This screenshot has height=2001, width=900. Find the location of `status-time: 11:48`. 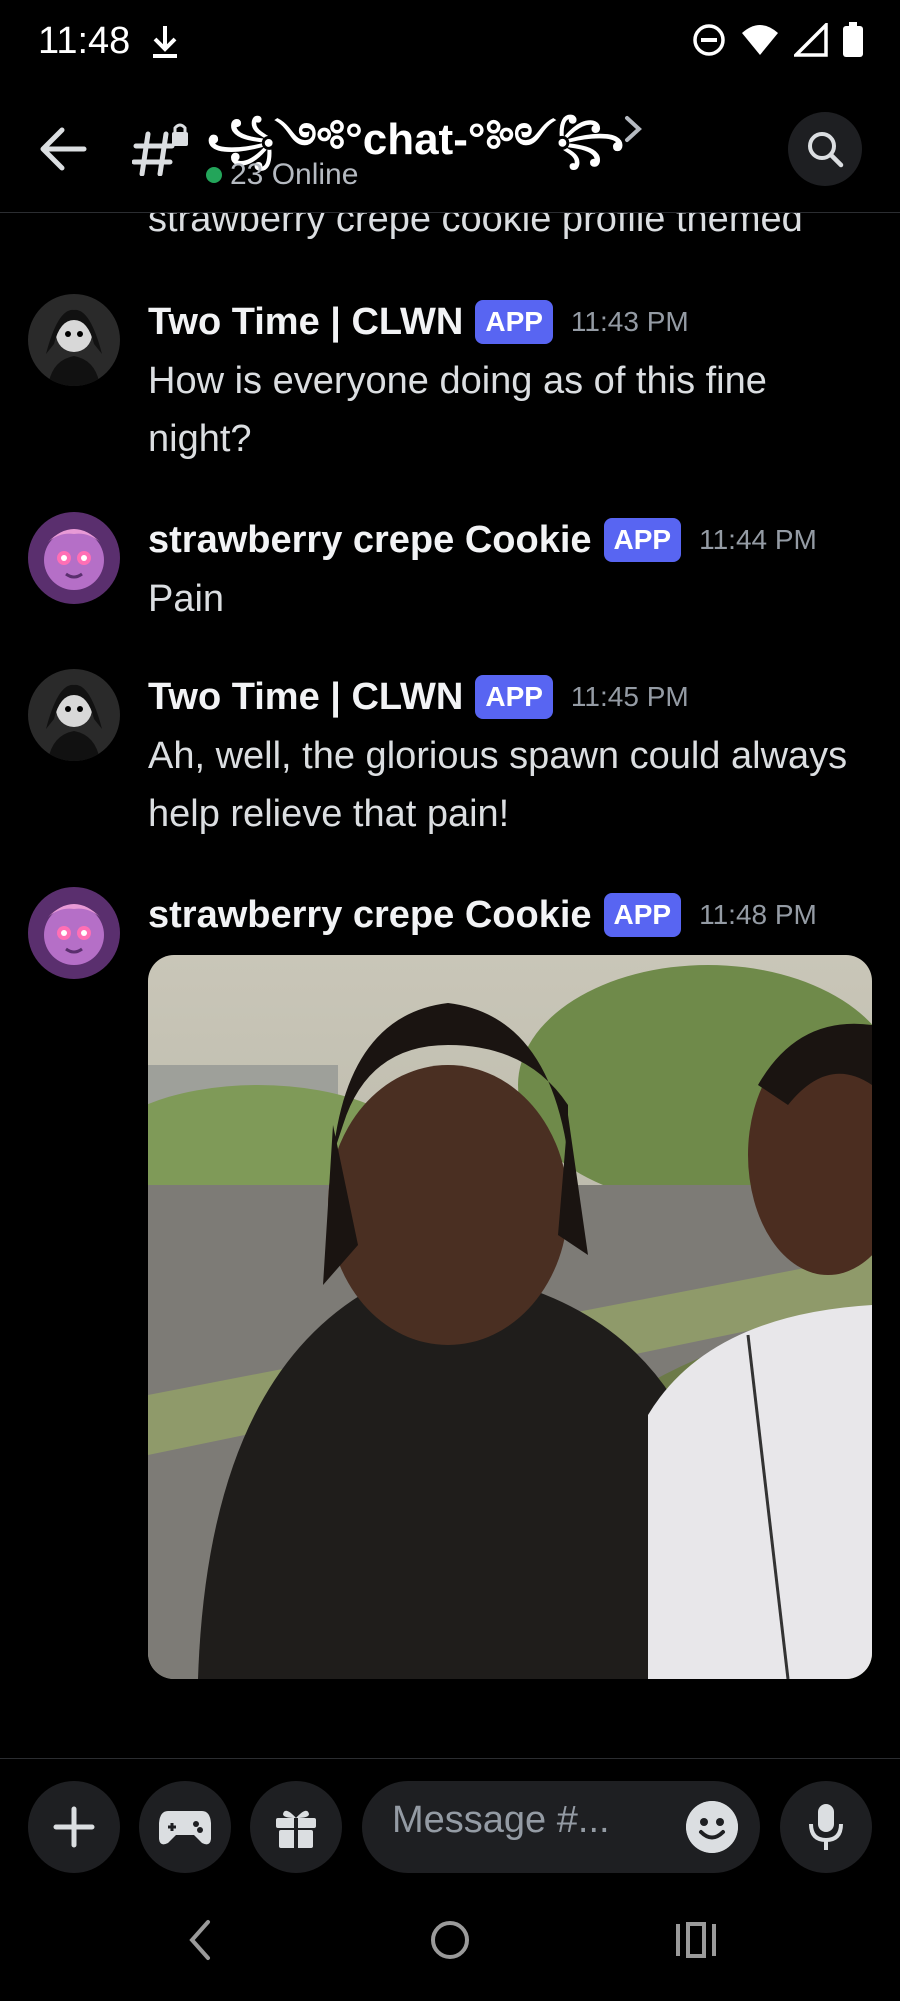

status-time: 11:48 is located at coordinates (84, 41).